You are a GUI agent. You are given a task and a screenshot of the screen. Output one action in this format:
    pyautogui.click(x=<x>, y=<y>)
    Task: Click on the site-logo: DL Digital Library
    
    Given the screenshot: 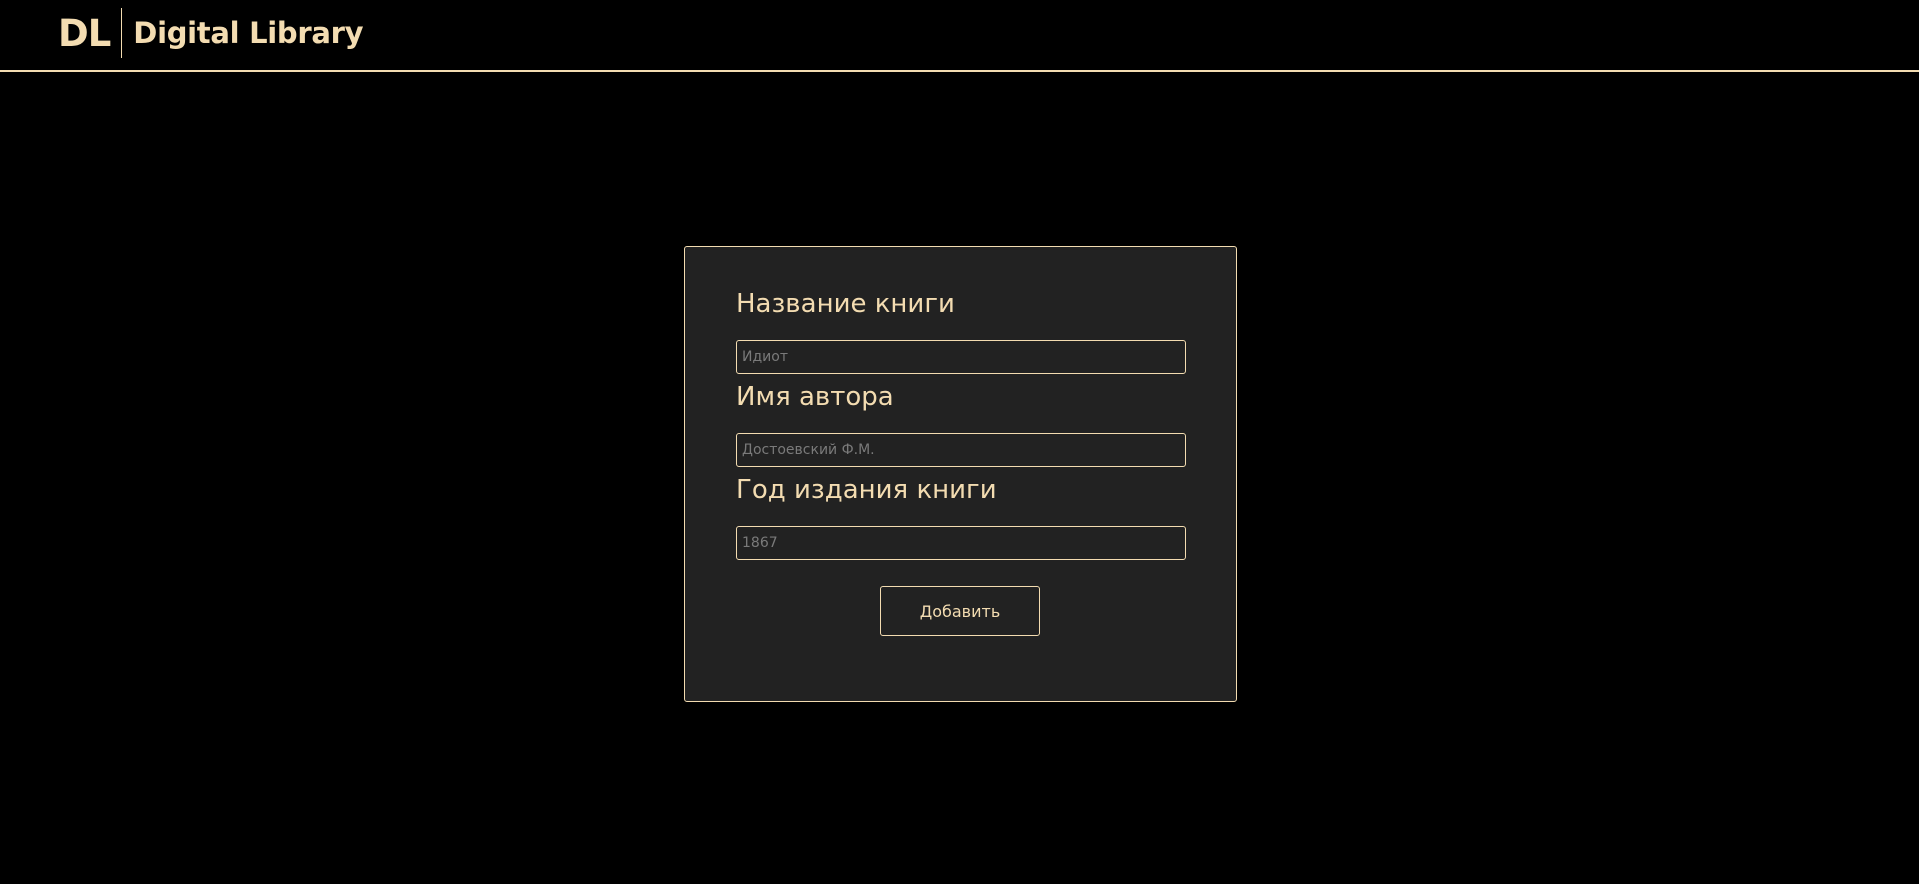 What is the action you would take?
    pyautogui.click(x=211, y=33)
    